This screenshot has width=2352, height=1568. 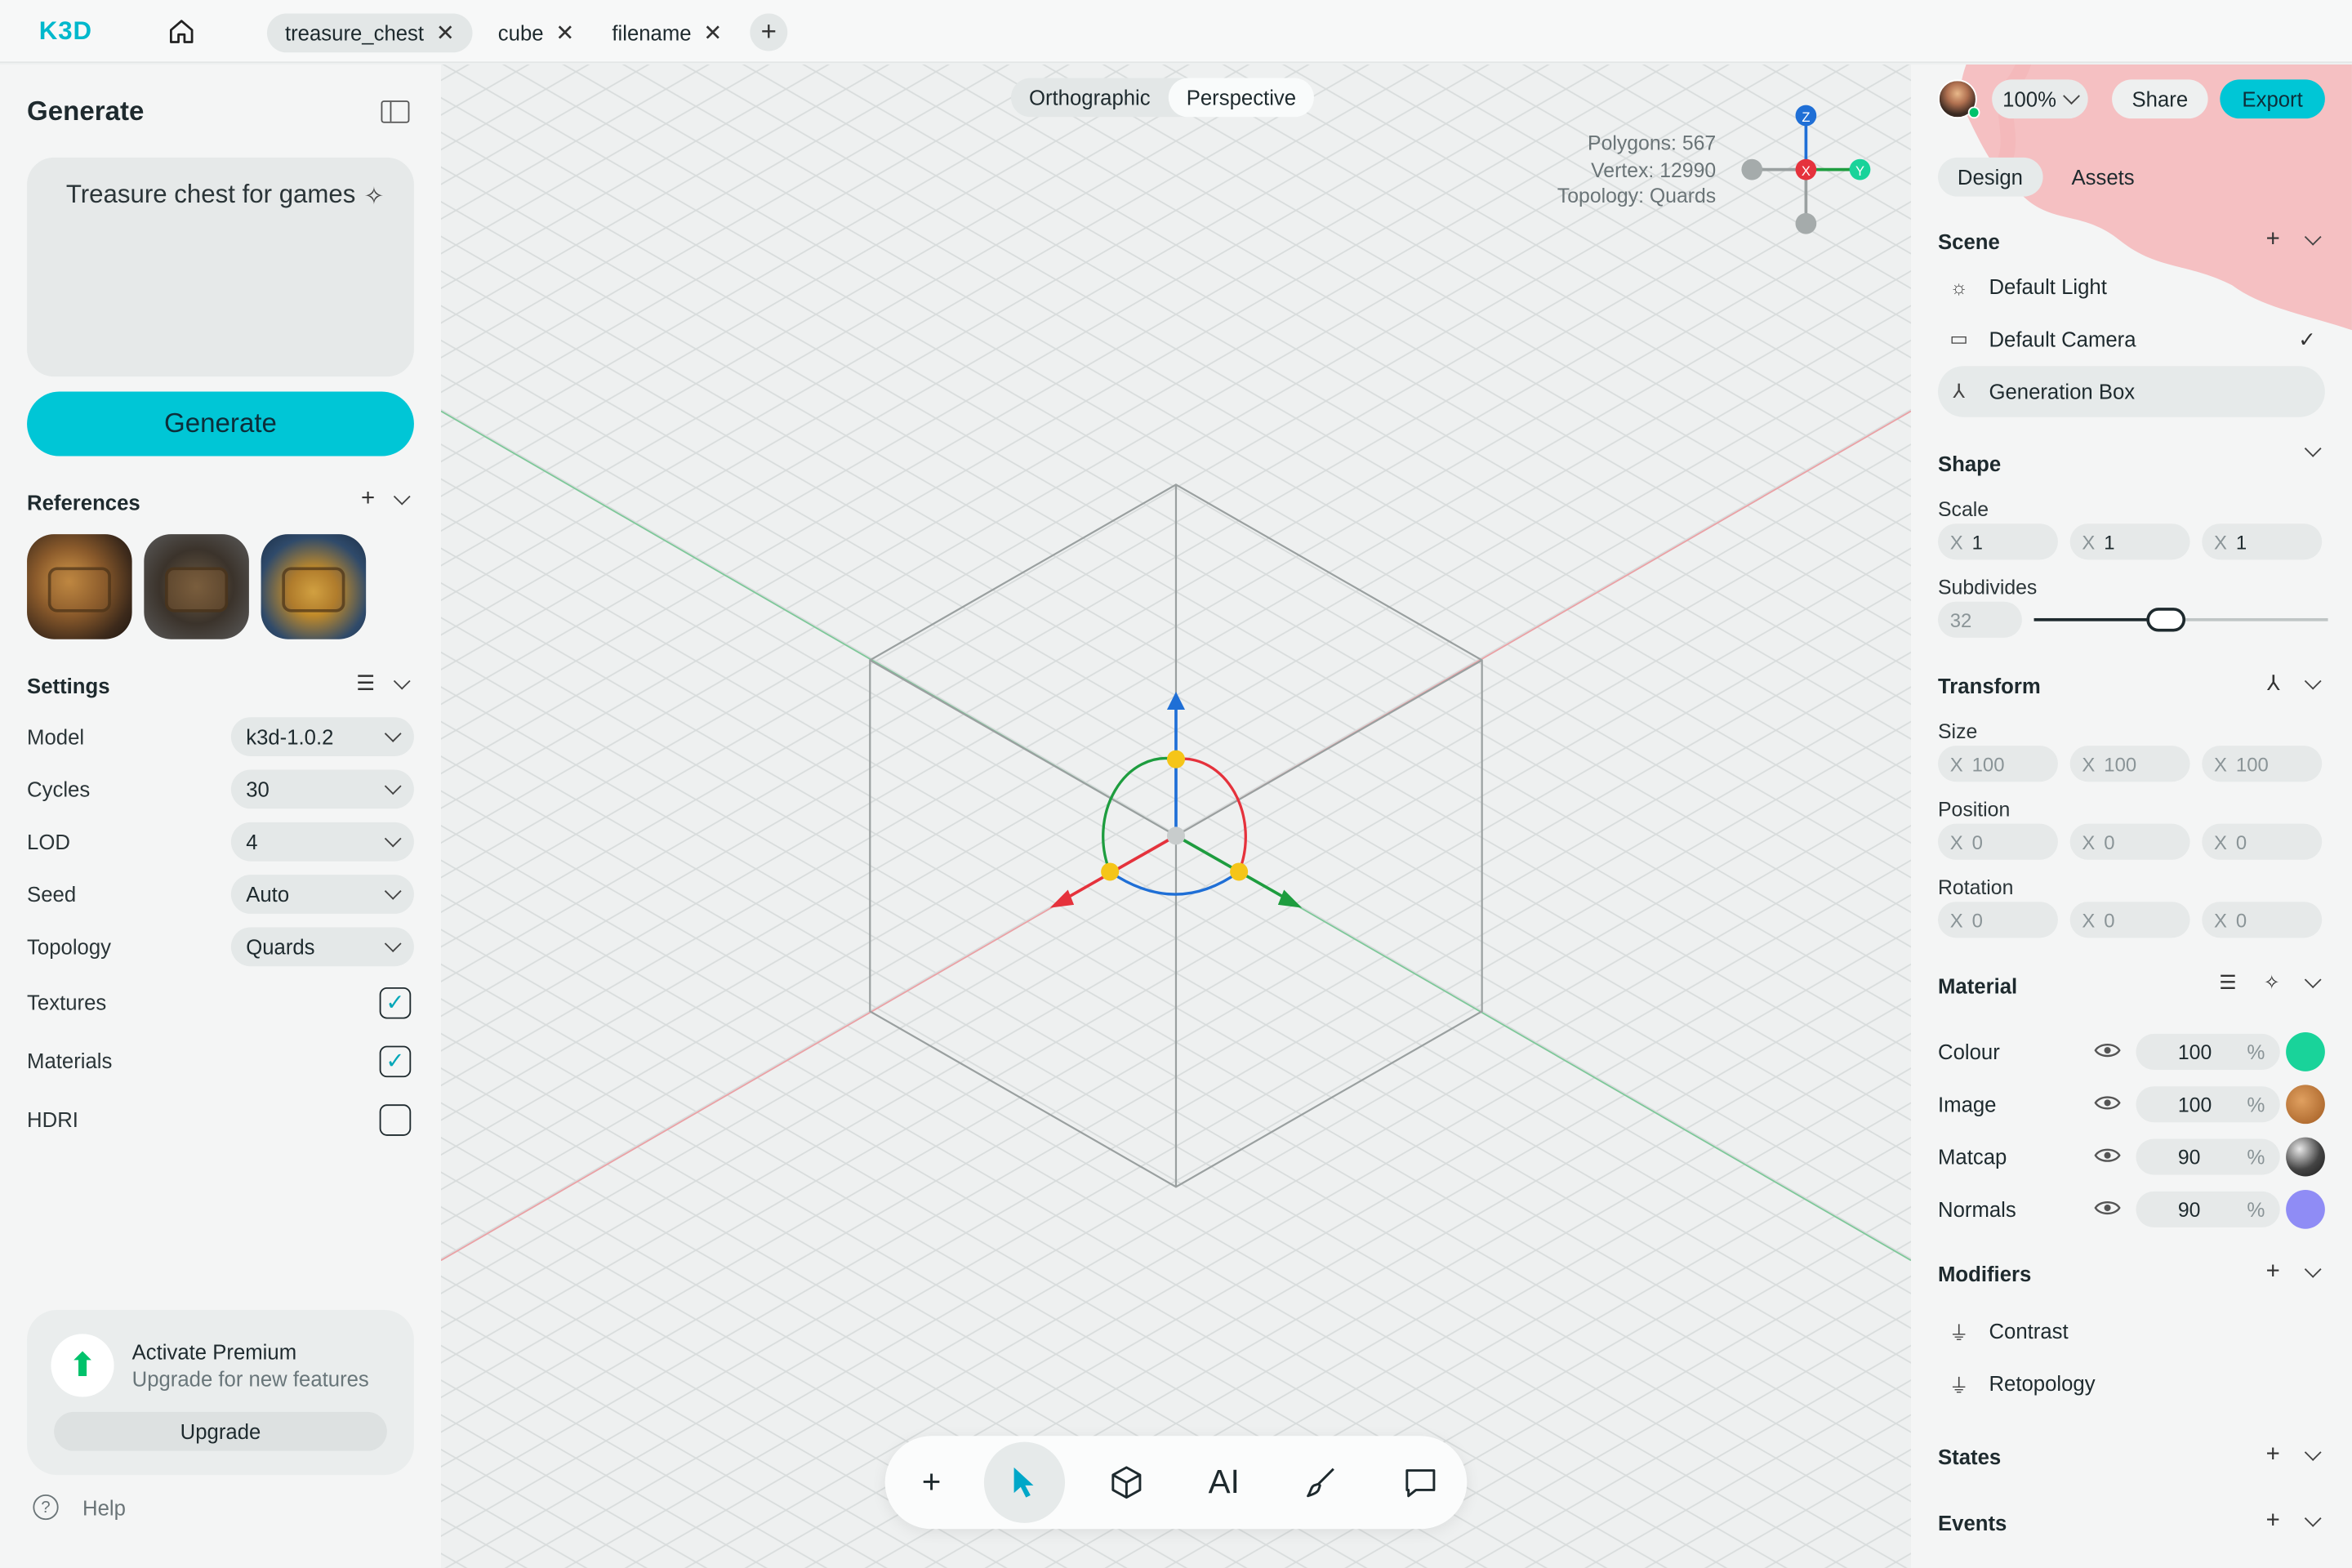 What do you see at coordinates (2208, 1051) in the screenshot?
I see `colour-value-input: 100%` at bounding box center [2208, 1051].